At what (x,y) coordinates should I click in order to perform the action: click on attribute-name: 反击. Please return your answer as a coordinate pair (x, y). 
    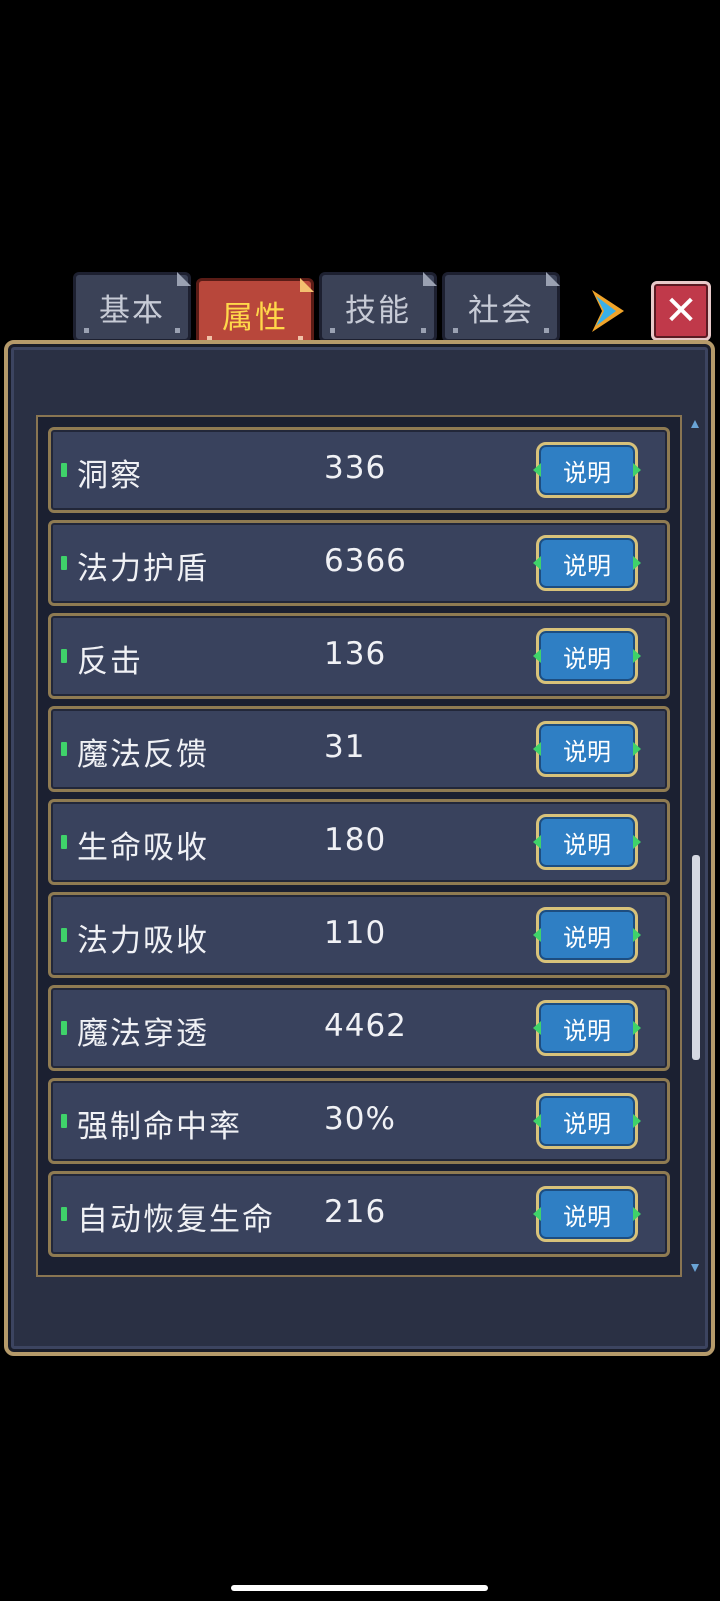
    Looking at the image, I should click on (110, 662).